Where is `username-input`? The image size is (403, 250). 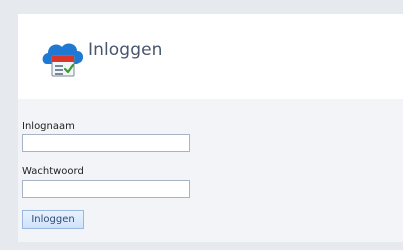
username-input is located at coordinates (106, 143).